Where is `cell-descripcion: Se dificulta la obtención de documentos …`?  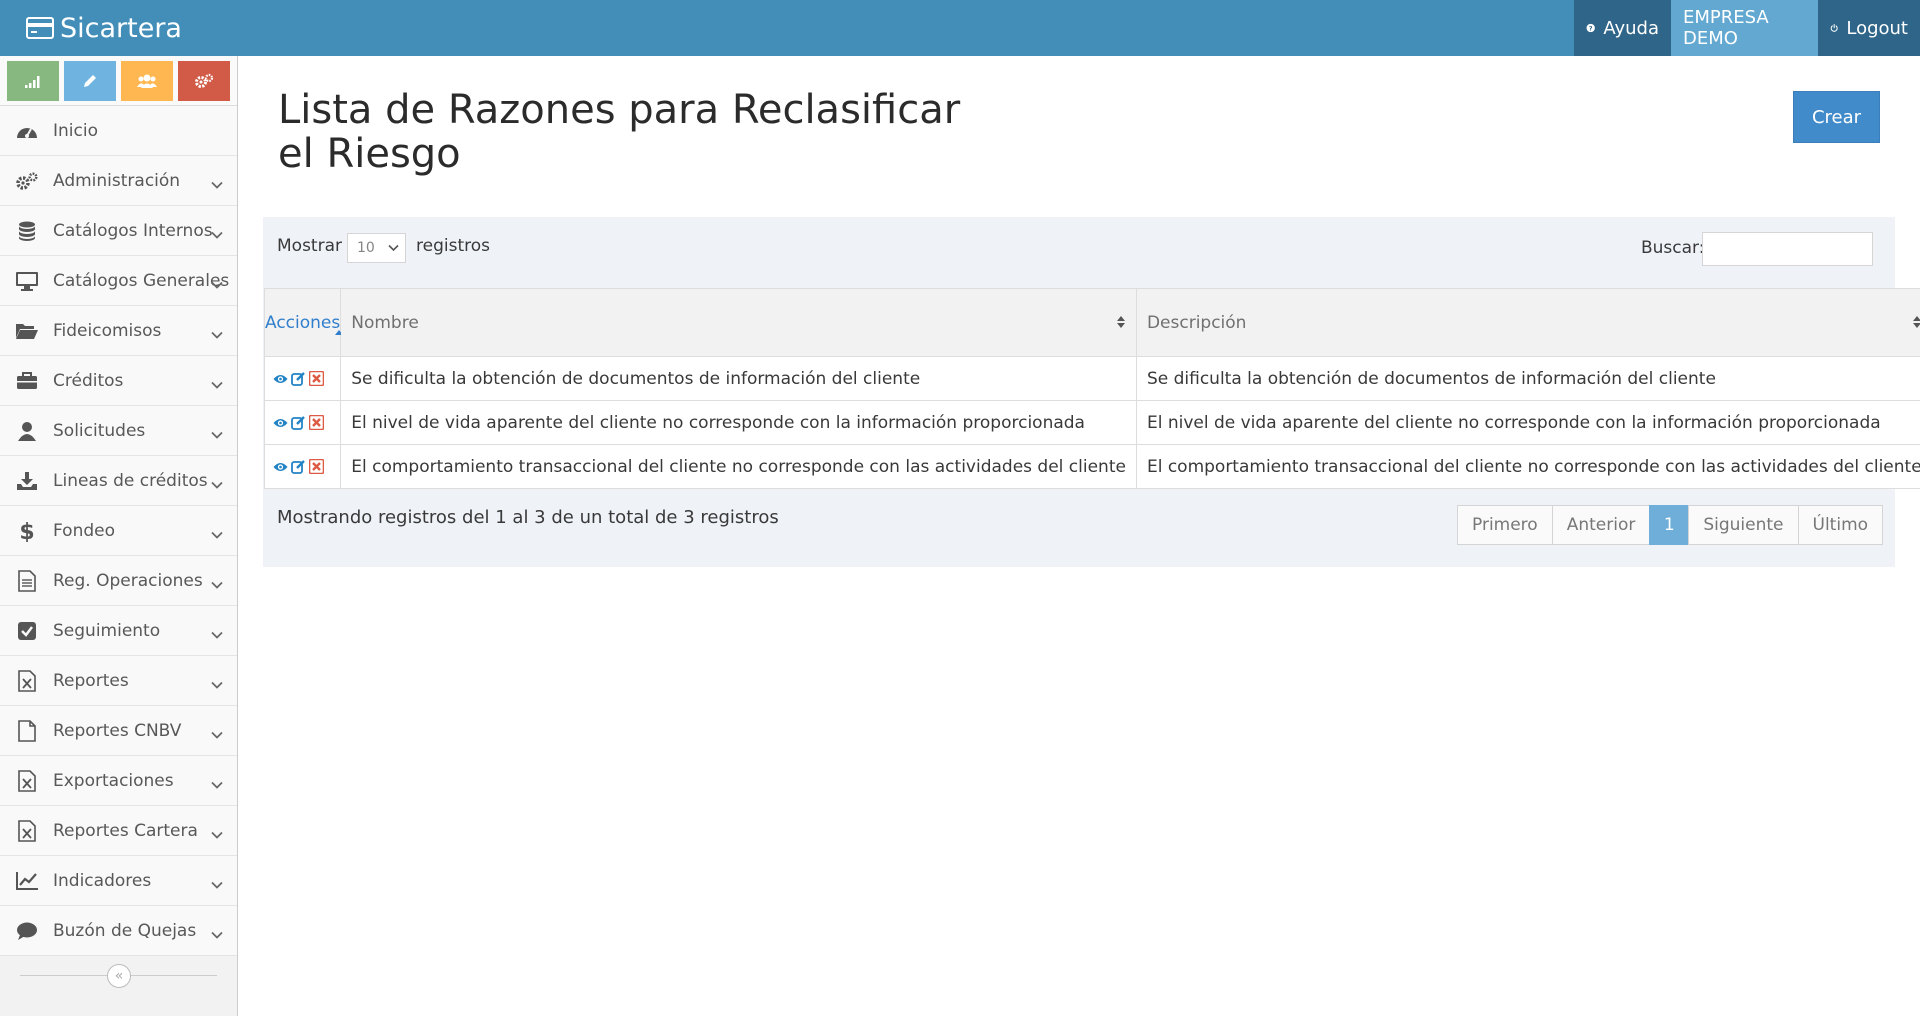
cell-descripcion: Se dificulta la obtención de documentos … is located at coordinates (1527, 378).